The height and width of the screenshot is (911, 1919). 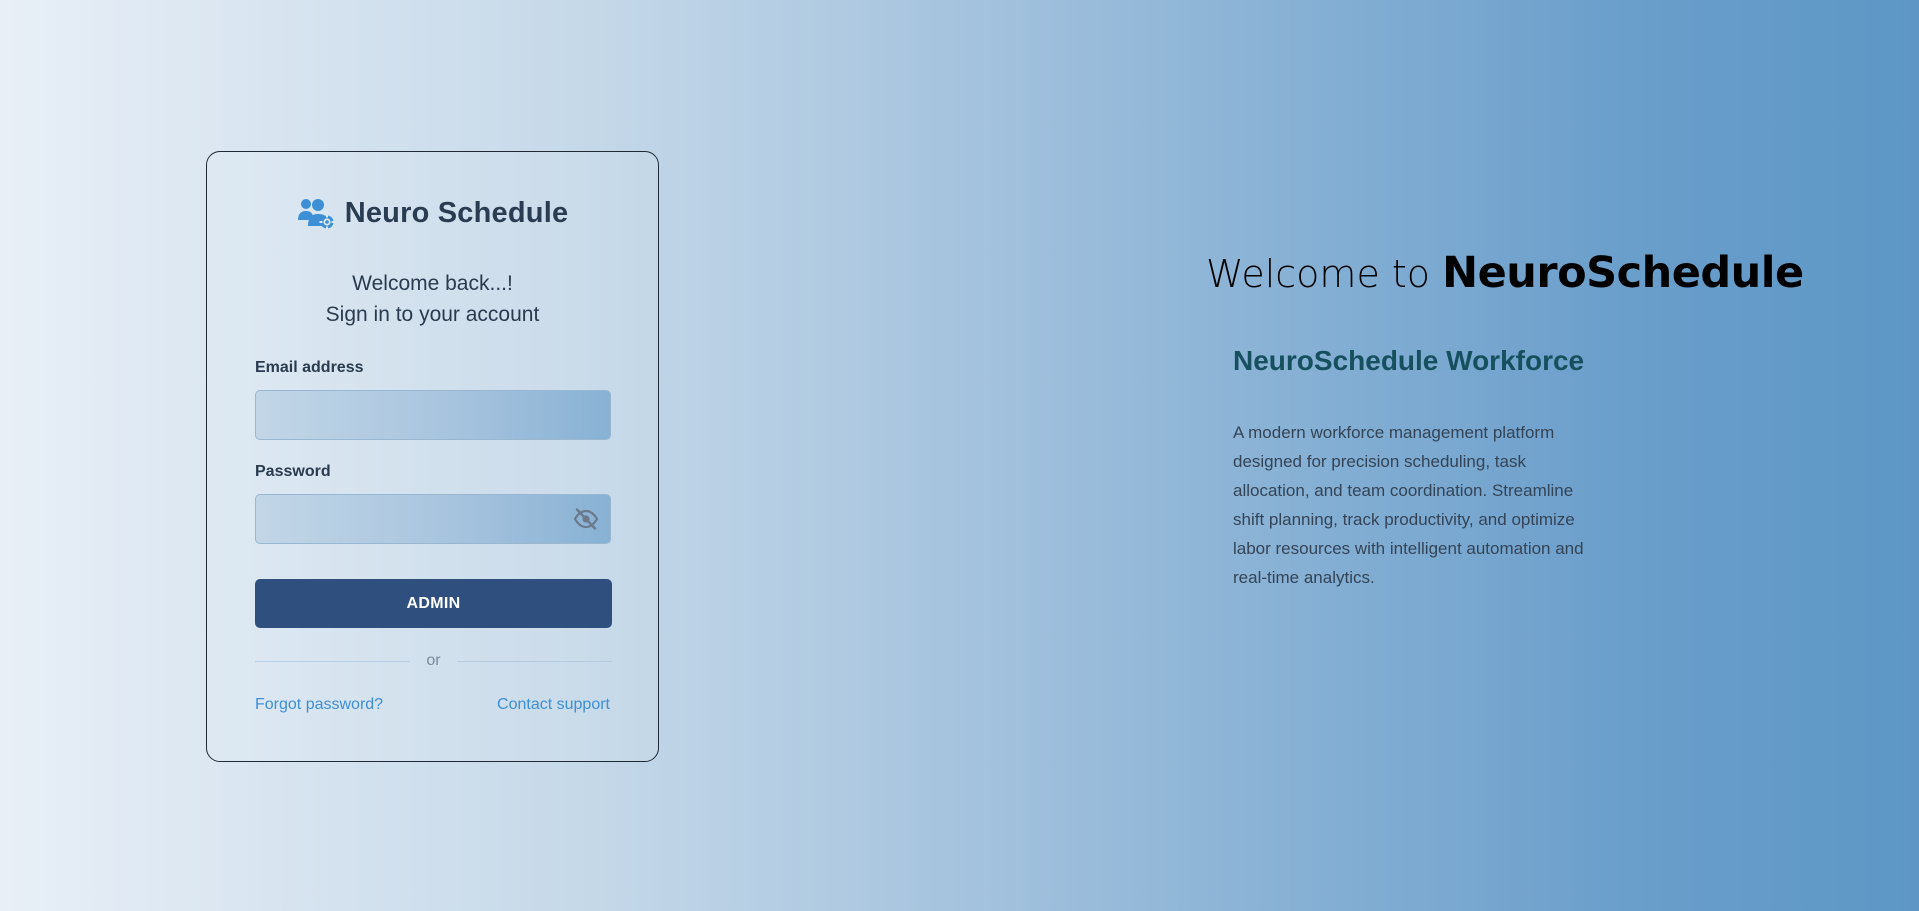 I want to click on signin-line: Sign in to your account, so click(x=432, y=314).